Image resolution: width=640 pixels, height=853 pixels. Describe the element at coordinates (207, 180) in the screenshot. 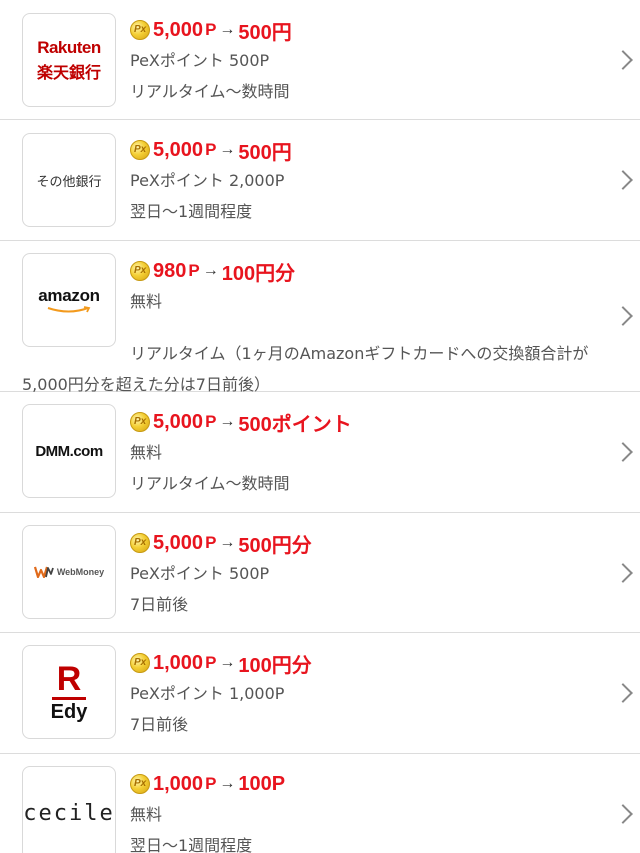

I see `exchange-fee: PeXポイント 2,000P` at that location.